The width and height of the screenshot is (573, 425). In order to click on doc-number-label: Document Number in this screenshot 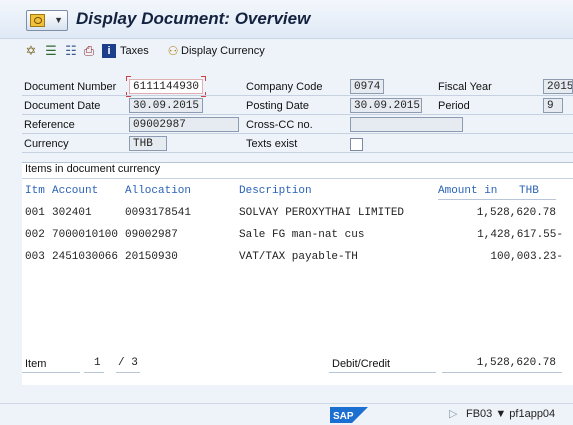, I will do `click(70, 87)`.